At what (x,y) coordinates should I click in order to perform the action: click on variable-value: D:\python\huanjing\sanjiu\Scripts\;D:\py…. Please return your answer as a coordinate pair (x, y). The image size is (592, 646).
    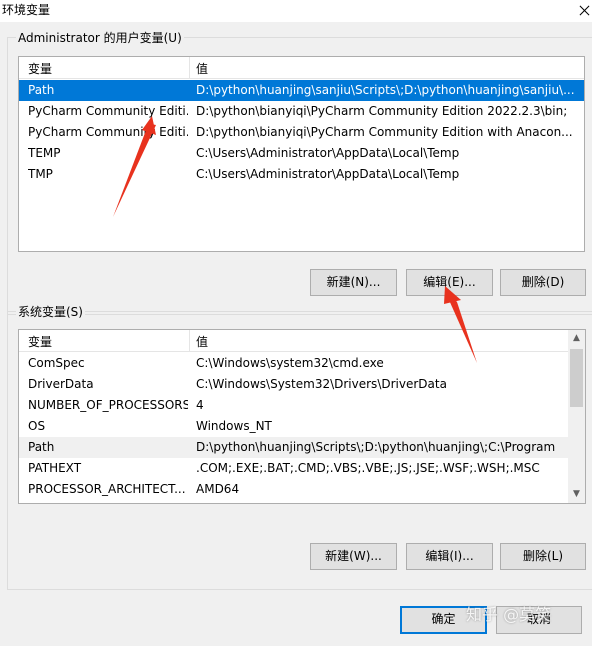
    Looking at the image, I should click on (385, 90).